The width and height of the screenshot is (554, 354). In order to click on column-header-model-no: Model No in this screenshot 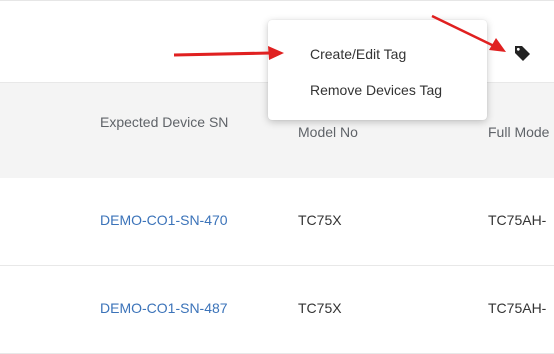, I will do `click(328, 132)`.